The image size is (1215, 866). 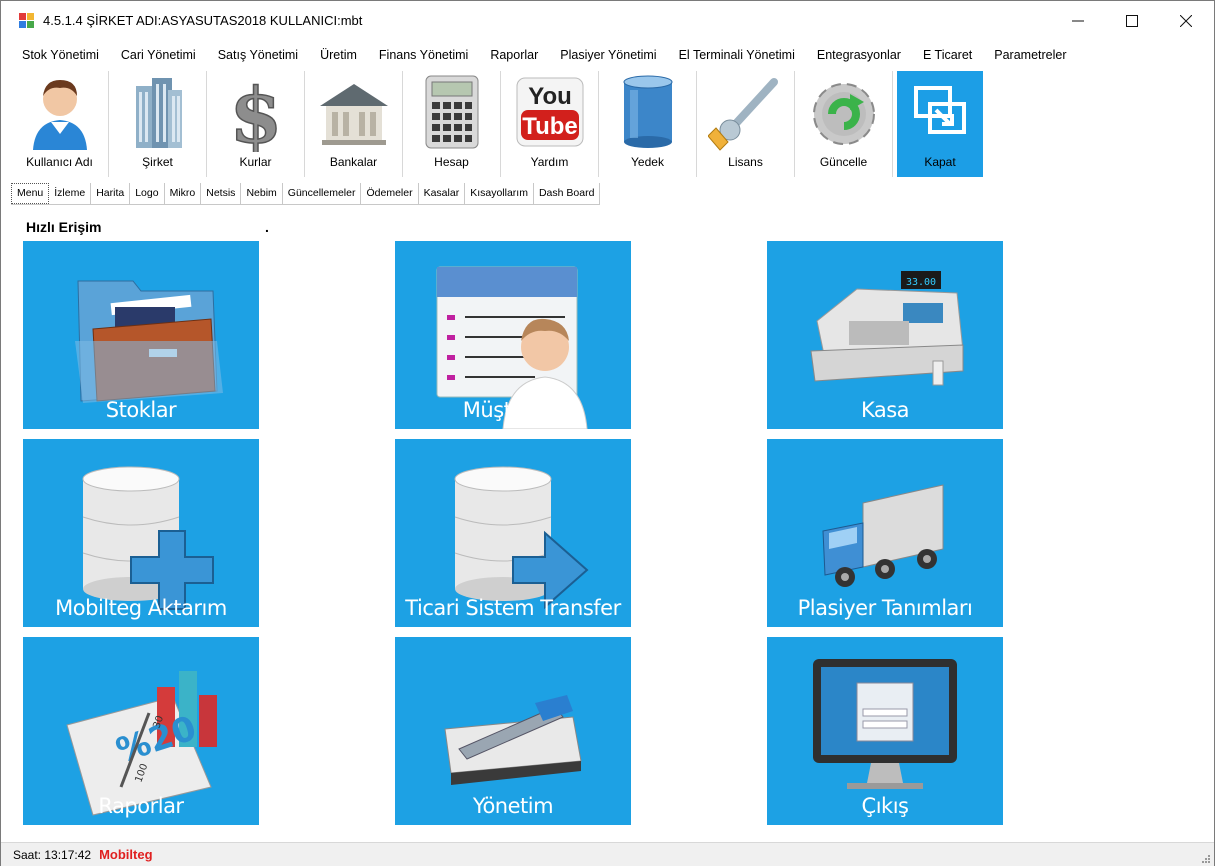 What do you see at coordinates (742, 114) in the screenshot?
I see `key-icon` at bounding box center [742, 114].